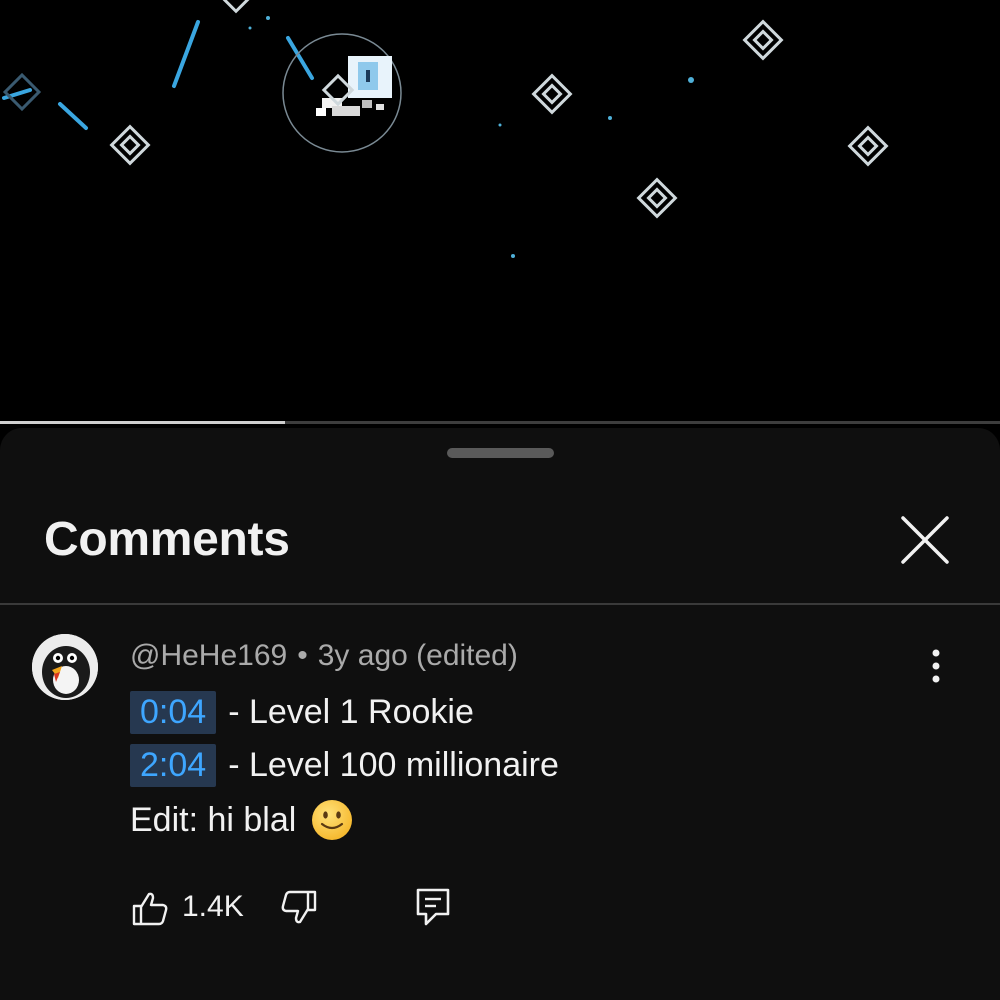 The width and height of the screenshot is (1000, 1000). I want to click on dislike-button, so click(299, 908).